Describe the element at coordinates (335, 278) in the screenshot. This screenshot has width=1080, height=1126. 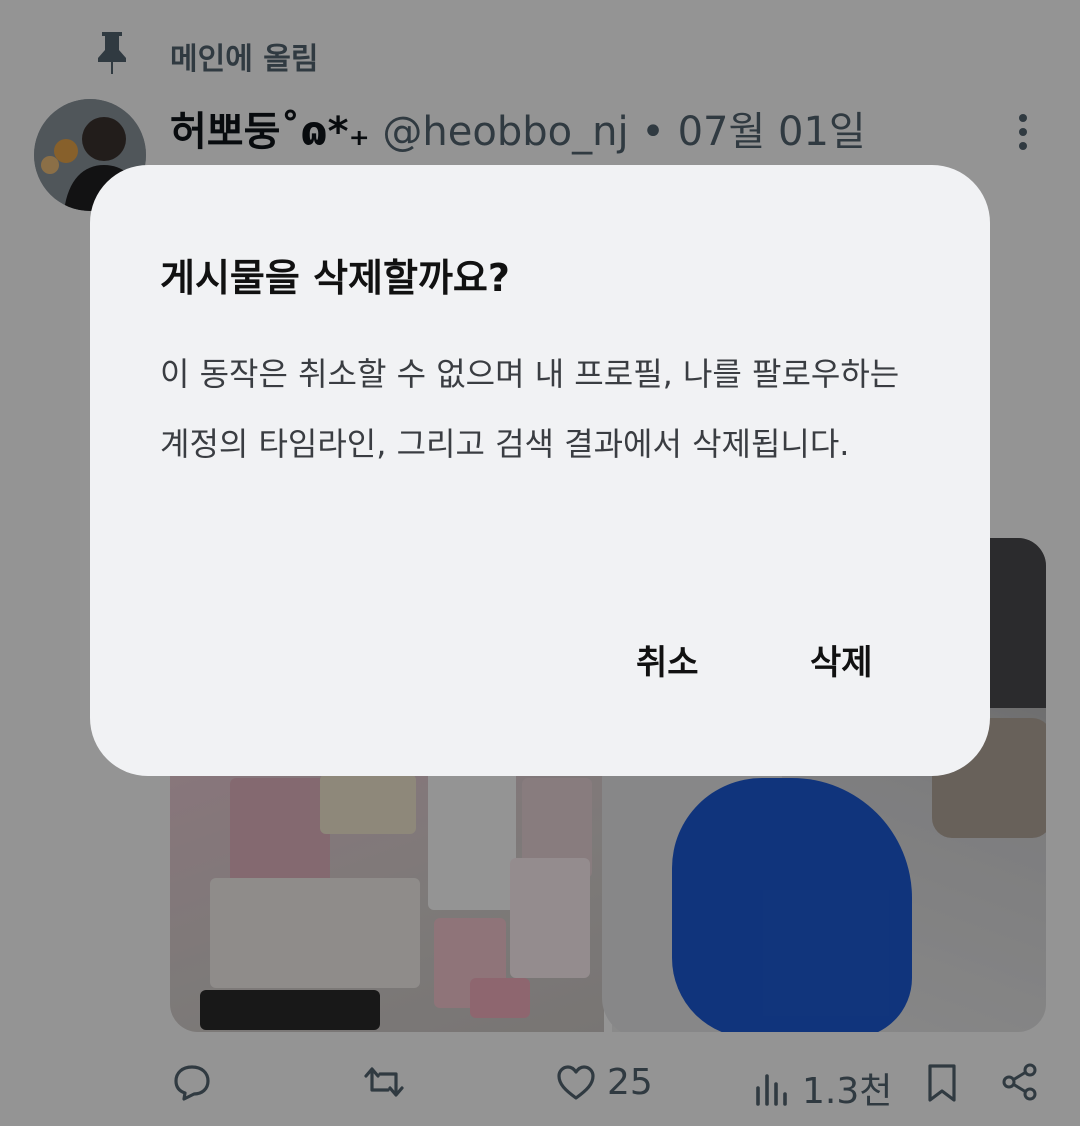
I see `dialog-title: 게시물을 삭제할까요?` at that location.